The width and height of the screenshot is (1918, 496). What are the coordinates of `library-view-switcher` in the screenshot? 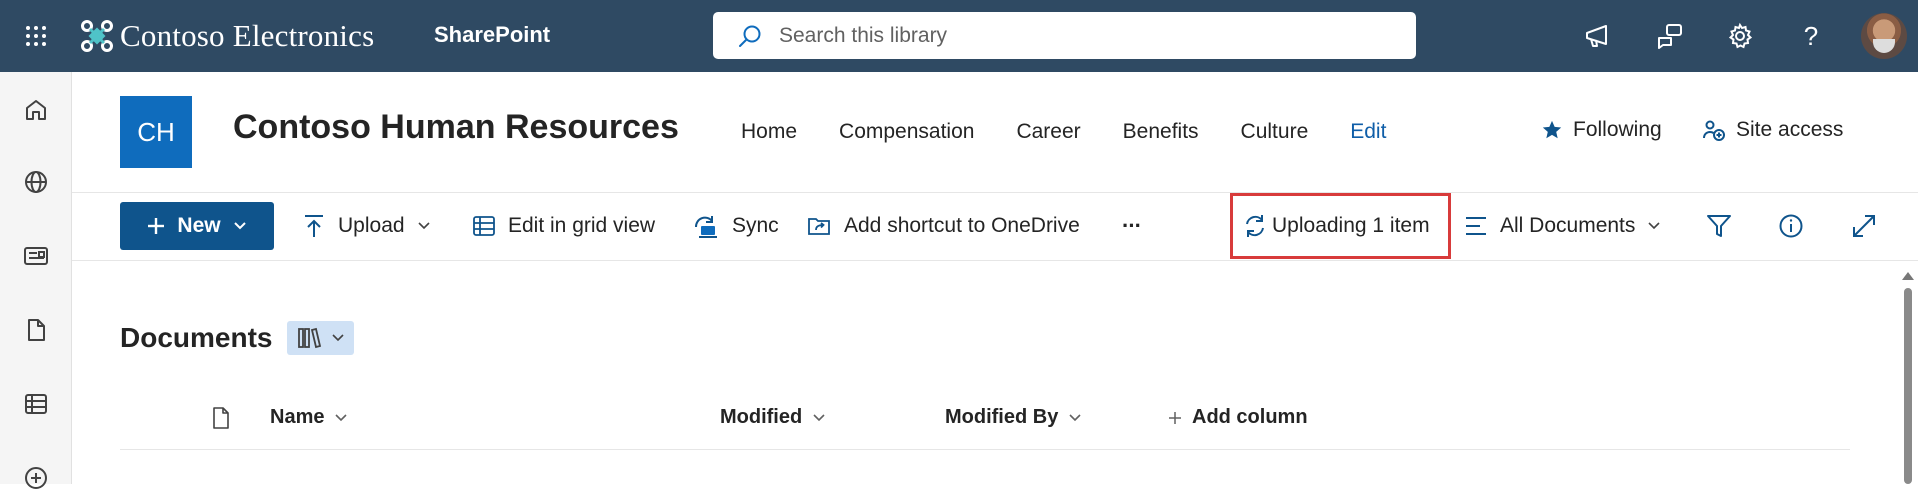 It's located at (320, 338).